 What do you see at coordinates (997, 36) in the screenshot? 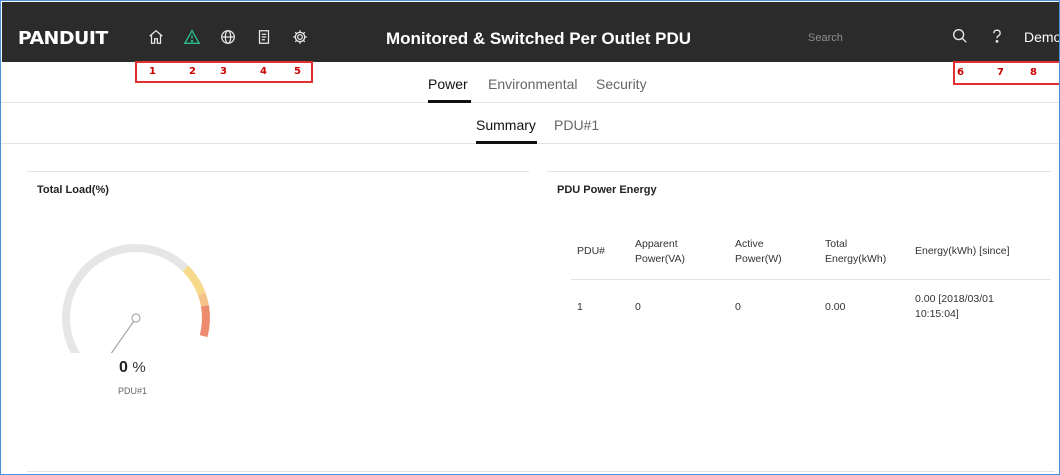
I see `help-icon` at bounding box center [997, 36].